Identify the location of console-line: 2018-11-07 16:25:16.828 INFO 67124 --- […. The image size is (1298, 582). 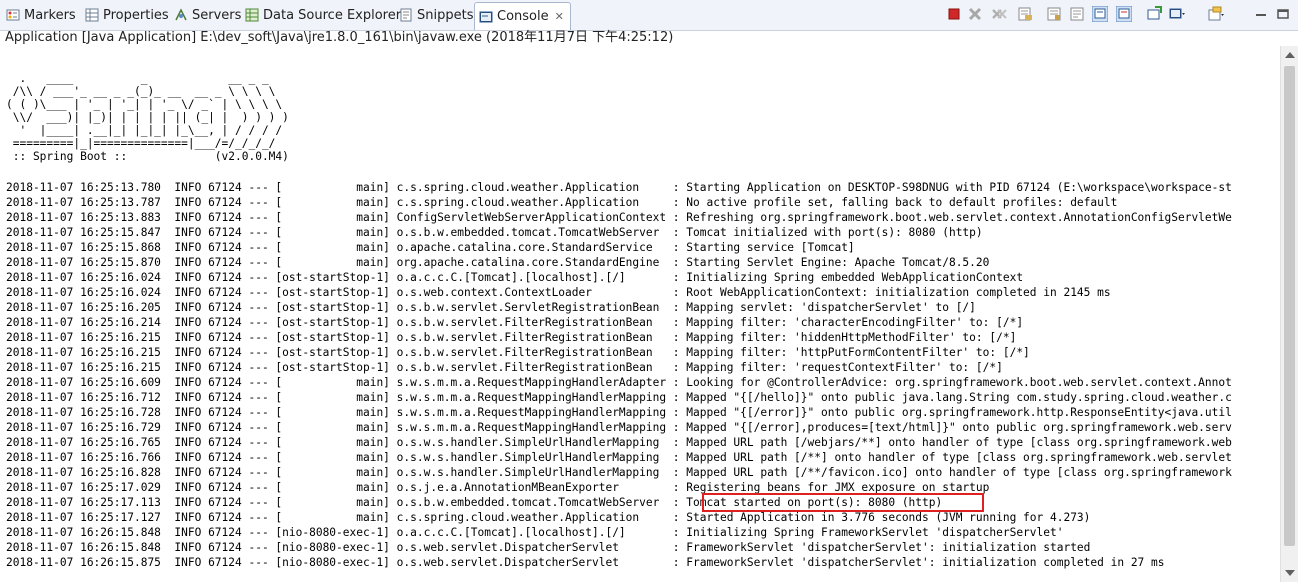
(619, 472).